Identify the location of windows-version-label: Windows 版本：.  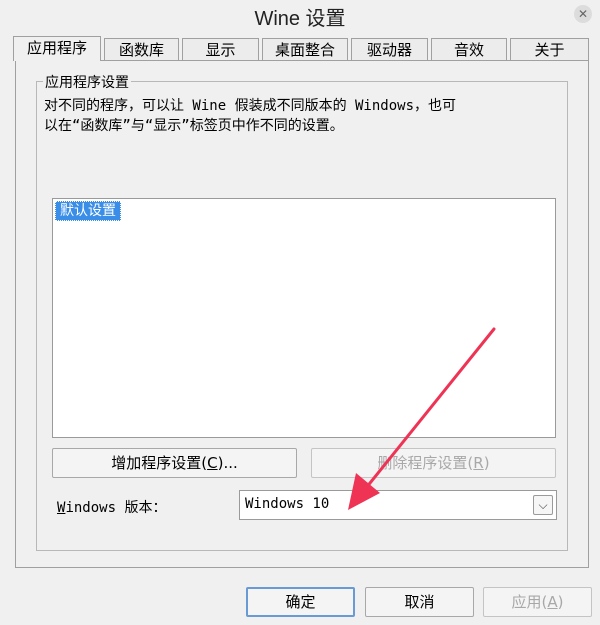
(111, 507).